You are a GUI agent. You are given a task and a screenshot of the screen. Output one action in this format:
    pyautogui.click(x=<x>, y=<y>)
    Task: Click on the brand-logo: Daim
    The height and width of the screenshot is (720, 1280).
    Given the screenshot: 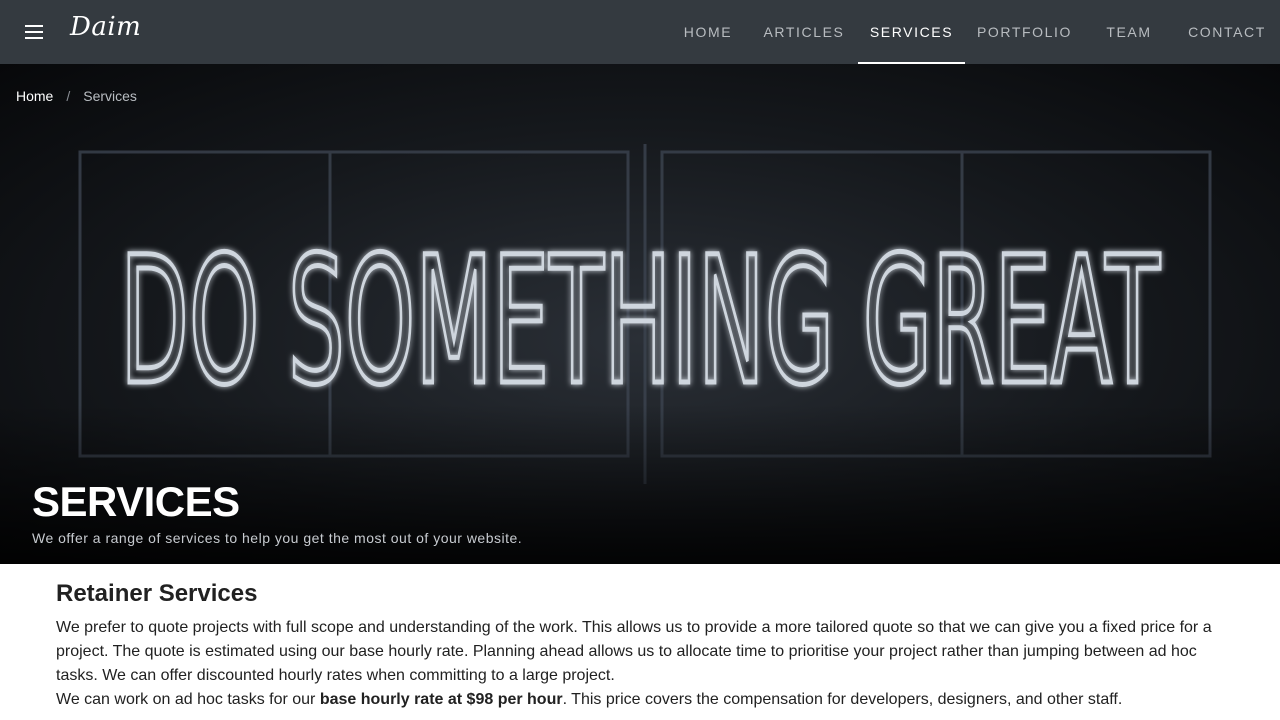 What is the action you would take?
    pyautogui.click(x=105, y=27)
    